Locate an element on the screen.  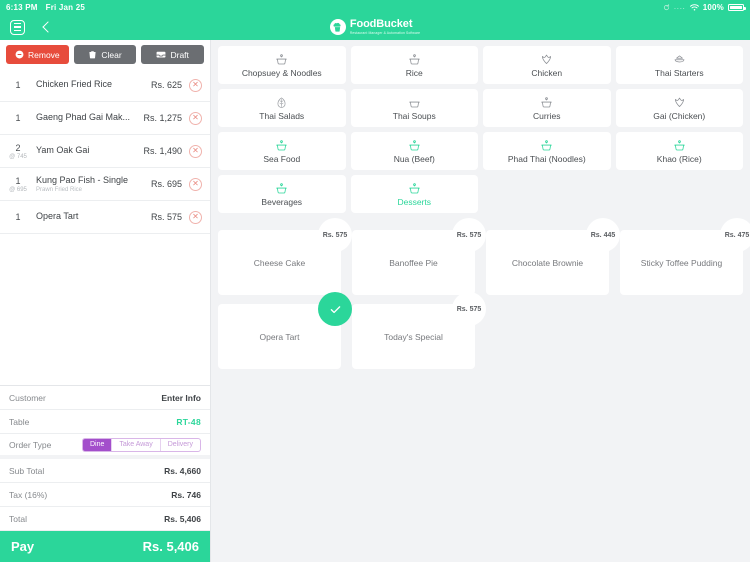
item-qty-value: 2 is located at coordinates (18, 147).